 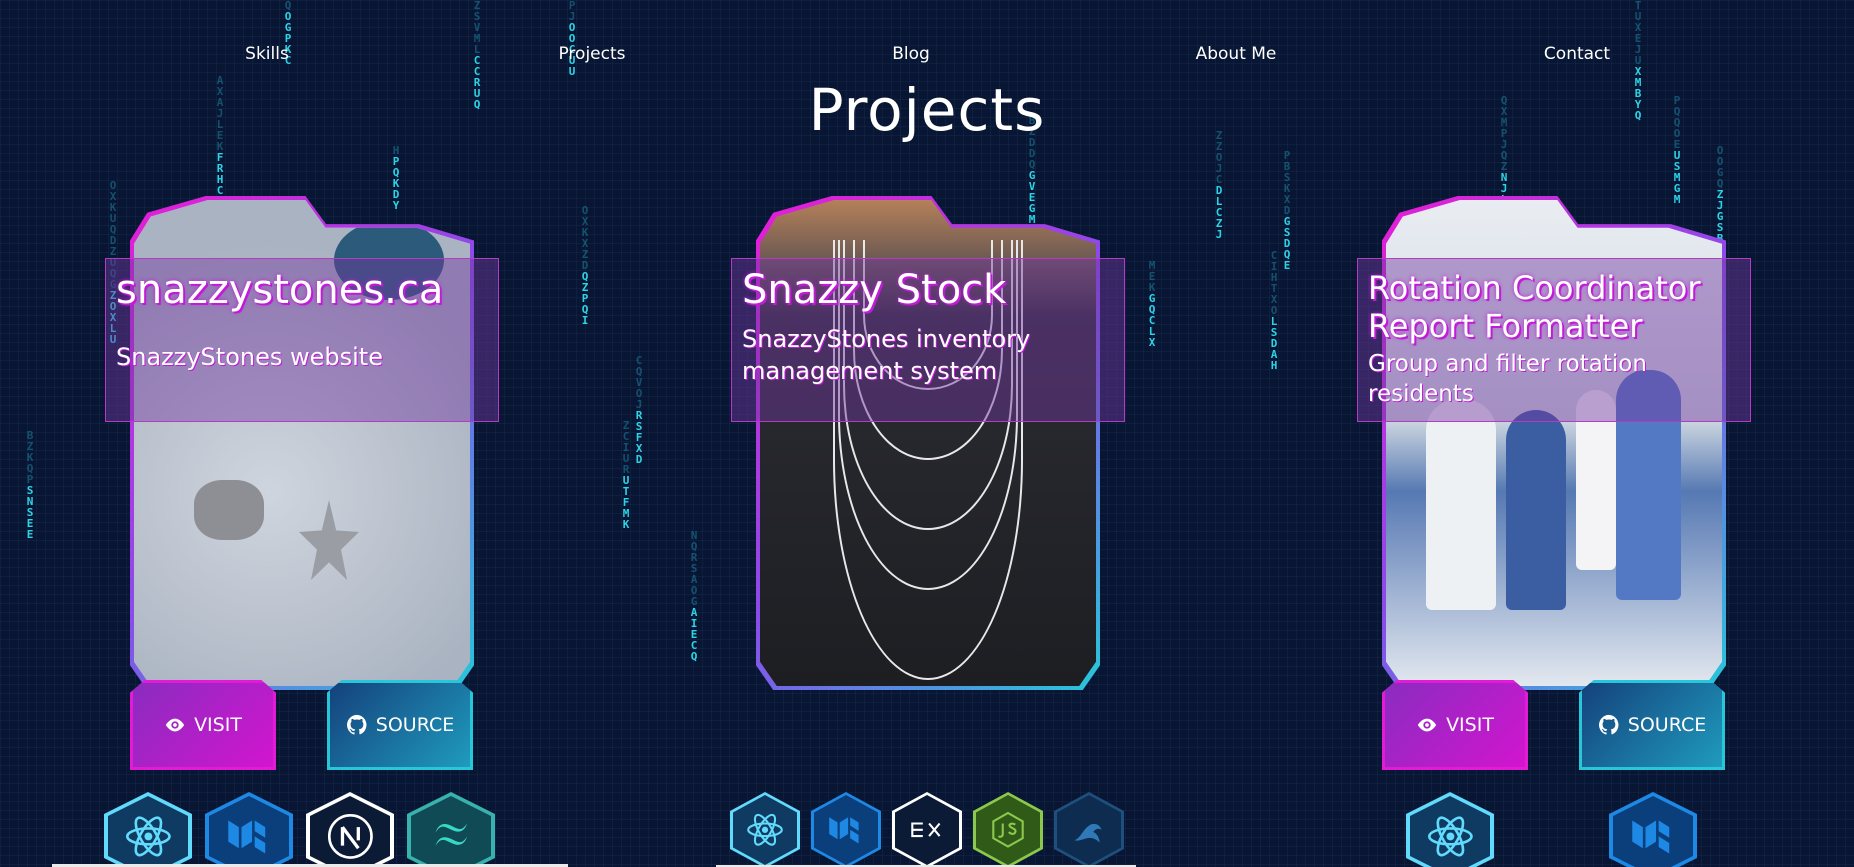 What do you see at coordinates (1461, 505) in the screenshot?
I see `person-white-coat-shape` at bounding box center [1461, 505].